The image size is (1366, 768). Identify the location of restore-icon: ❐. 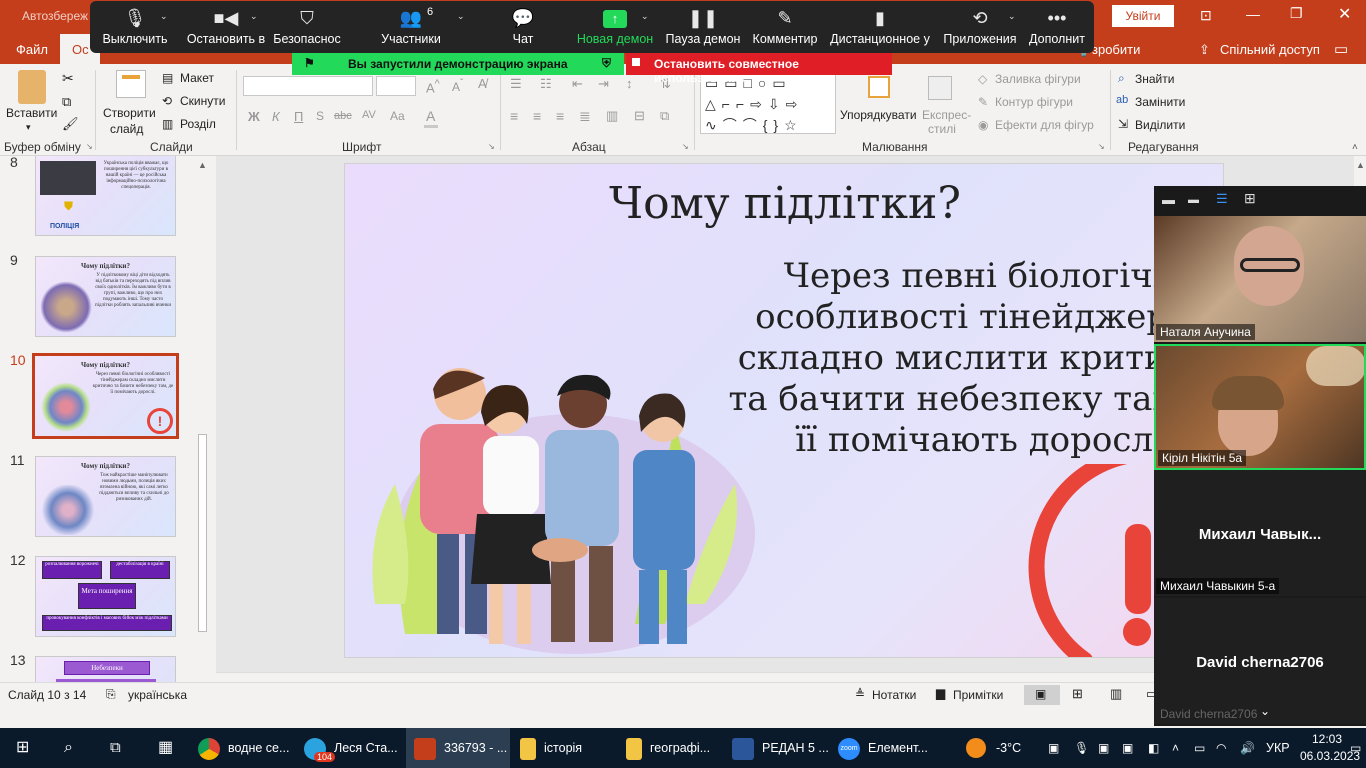
(1296, 13).